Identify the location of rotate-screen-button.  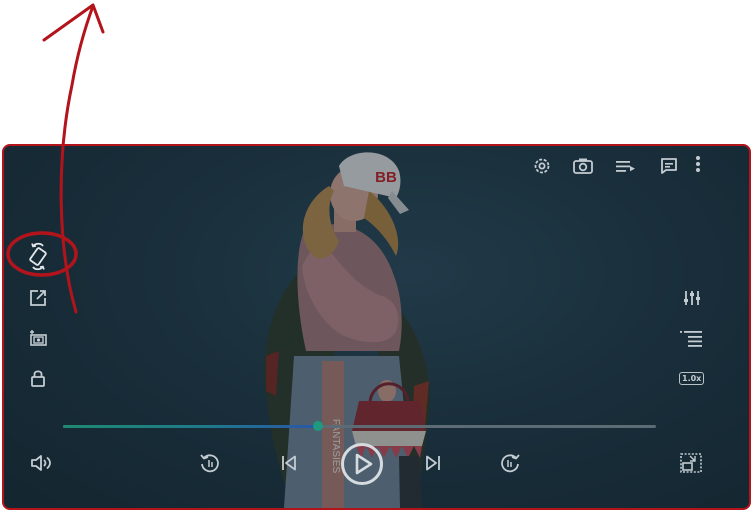
(38, 256).